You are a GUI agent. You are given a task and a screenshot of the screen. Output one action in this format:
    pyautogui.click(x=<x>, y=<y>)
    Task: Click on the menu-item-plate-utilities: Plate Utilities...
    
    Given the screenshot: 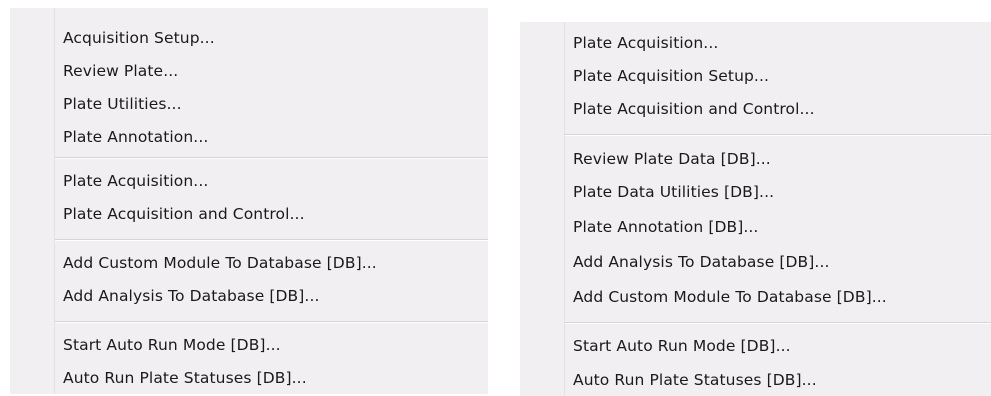 What is the action you would take?
    pyautogui.click(x=272, y=104)
    